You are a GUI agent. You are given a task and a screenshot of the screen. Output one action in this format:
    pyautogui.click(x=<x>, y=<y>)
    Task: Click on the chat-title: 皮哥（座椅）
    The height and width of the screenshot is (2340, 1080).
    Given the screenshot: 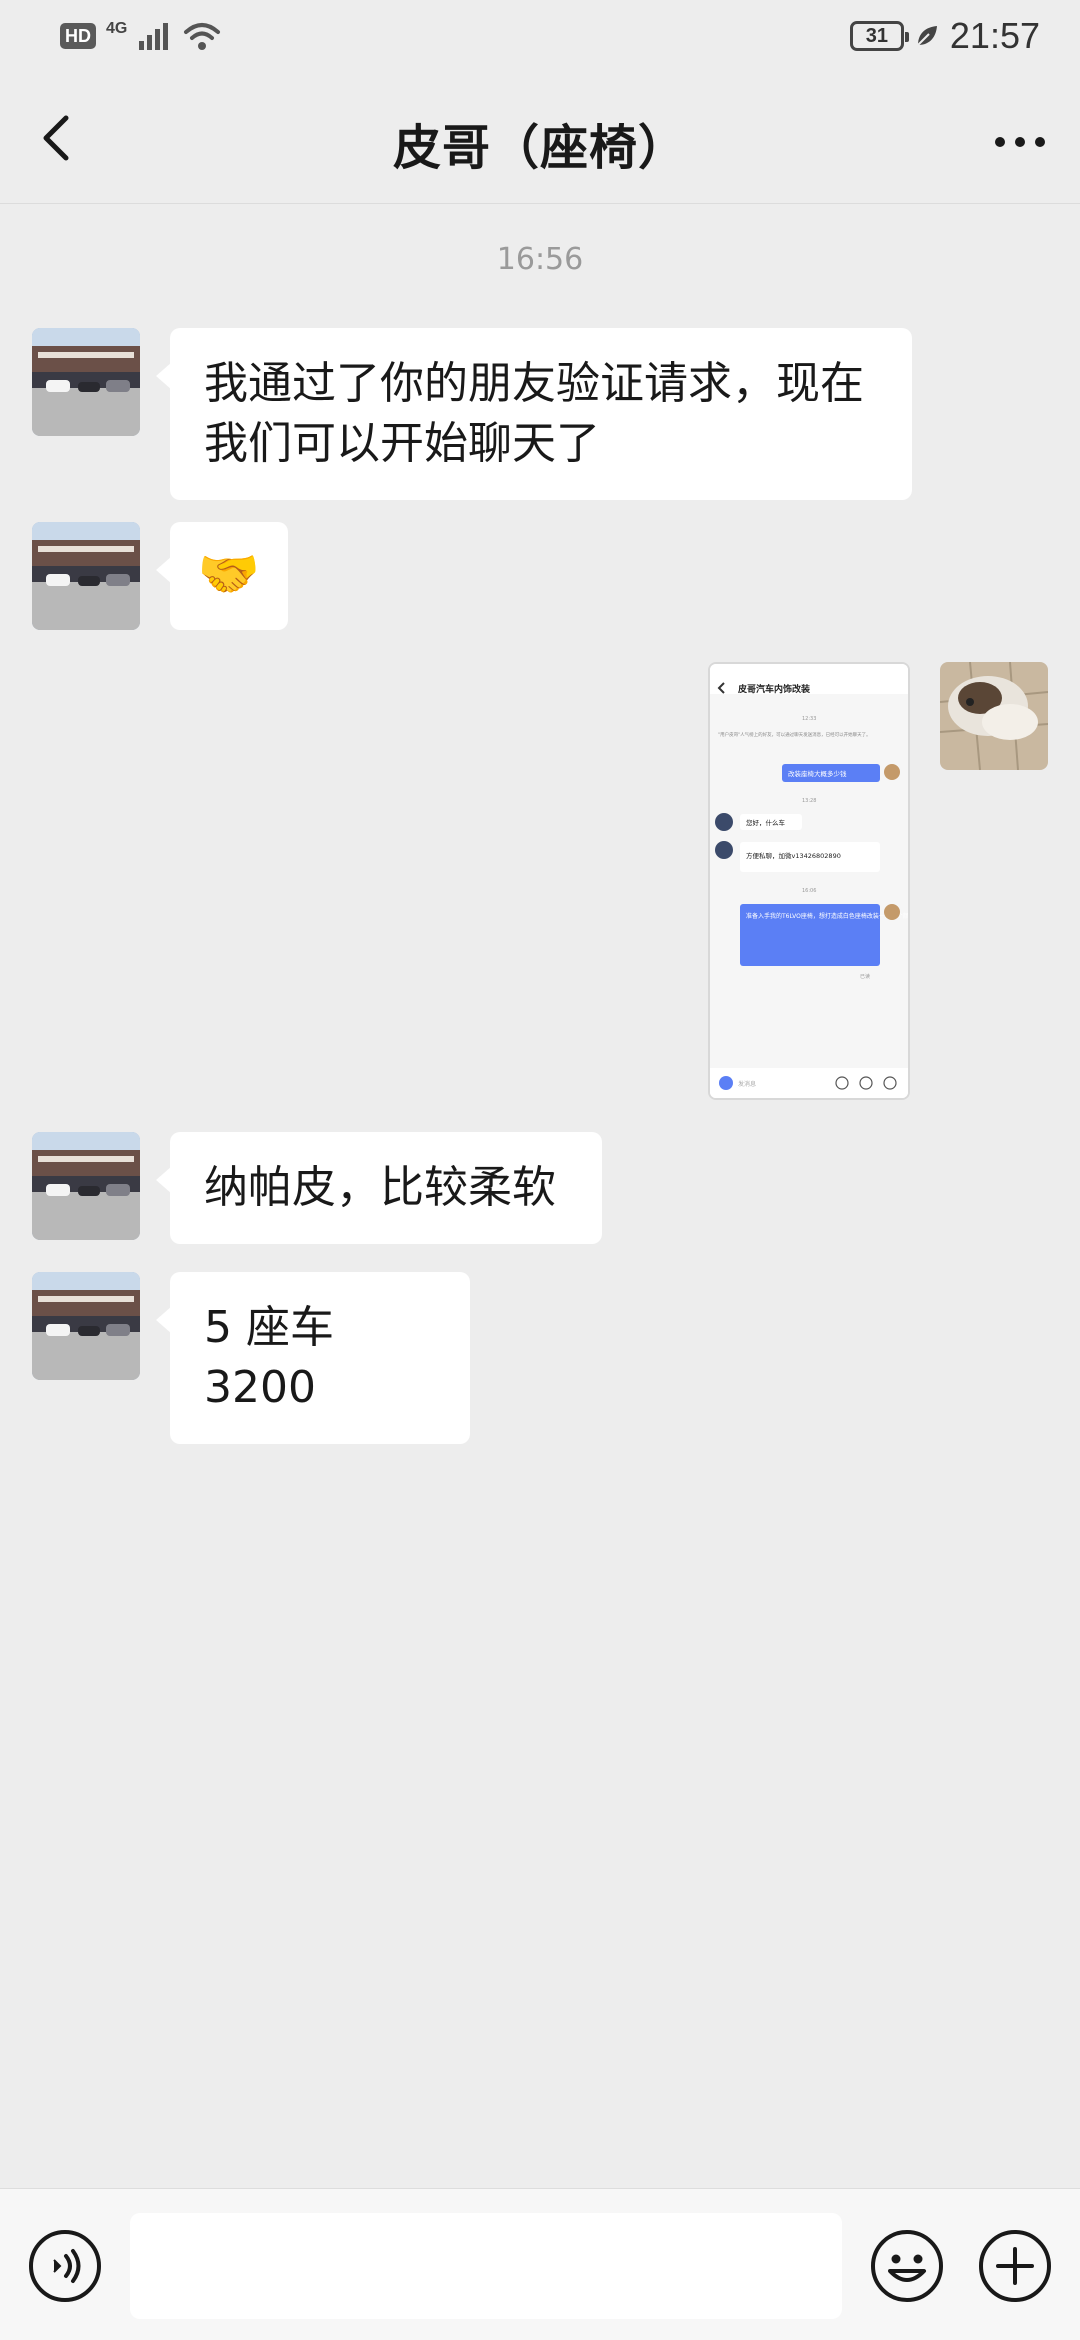 What is the action you would take?
    pyautogui.click(x=539, y=148)
    